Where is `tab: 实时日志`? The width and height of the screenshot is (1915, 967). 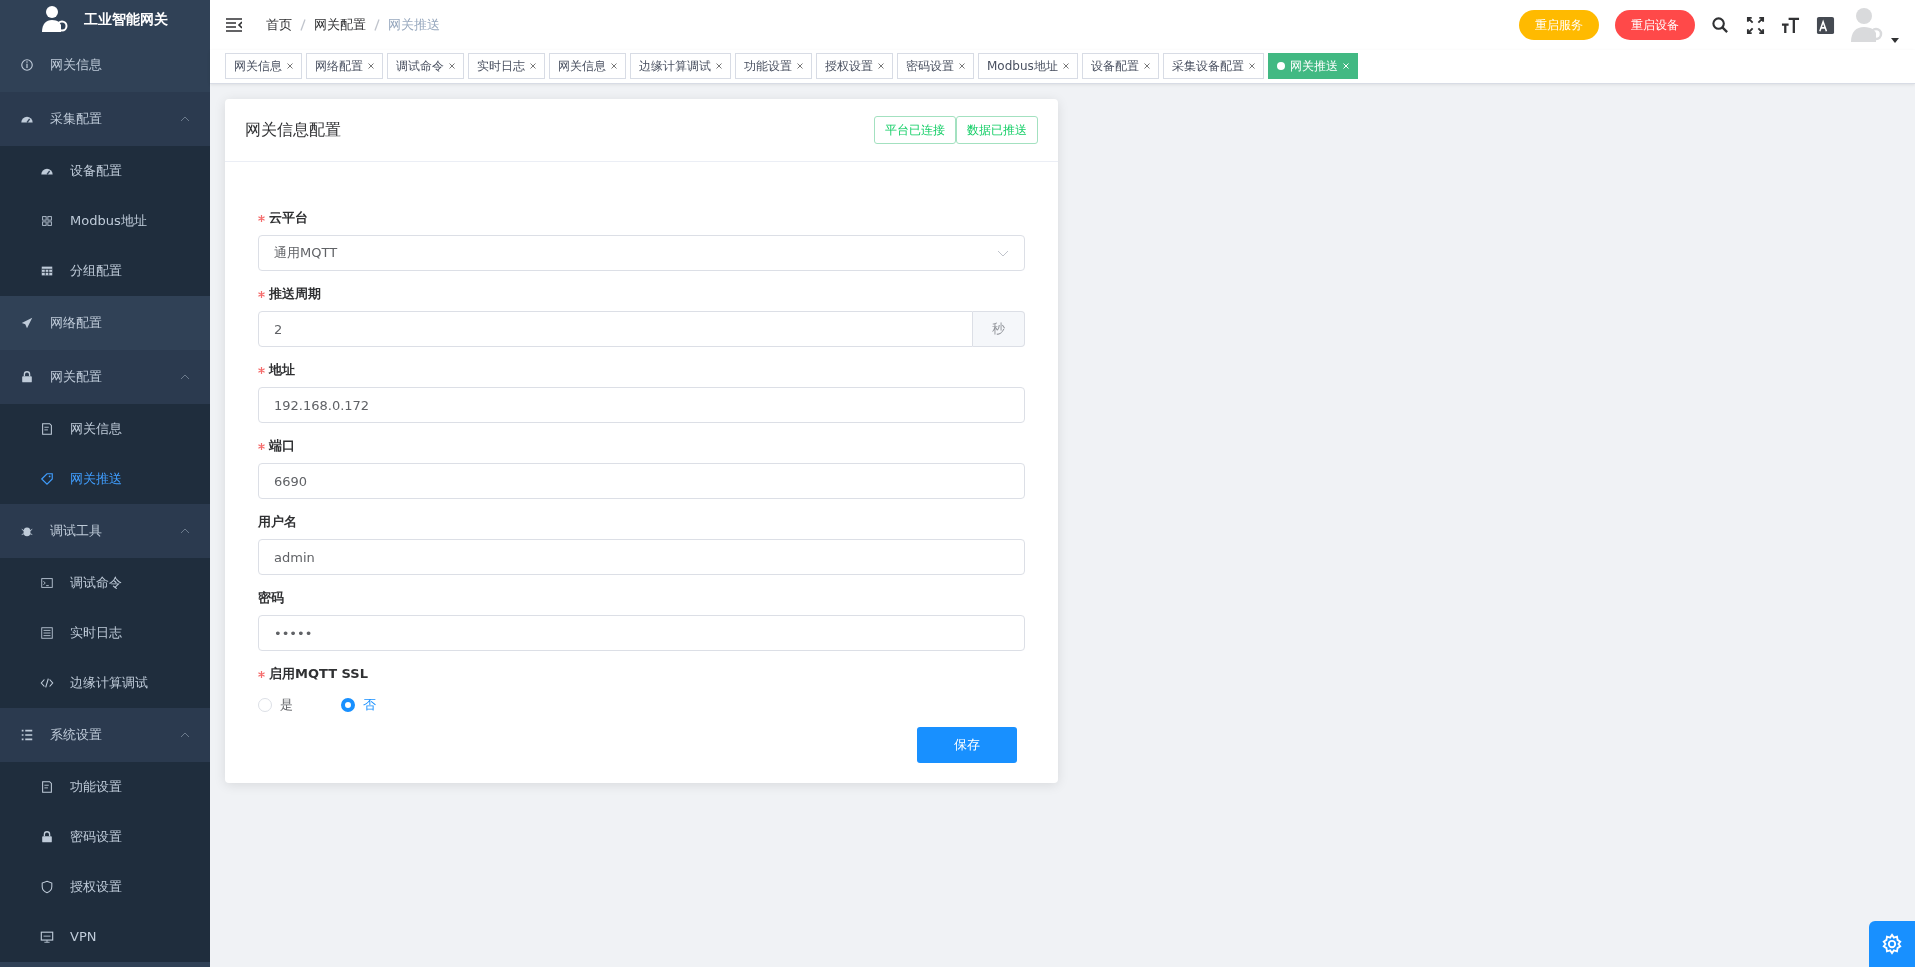
tab: 实时日志 is located at coordinates (506, 66).